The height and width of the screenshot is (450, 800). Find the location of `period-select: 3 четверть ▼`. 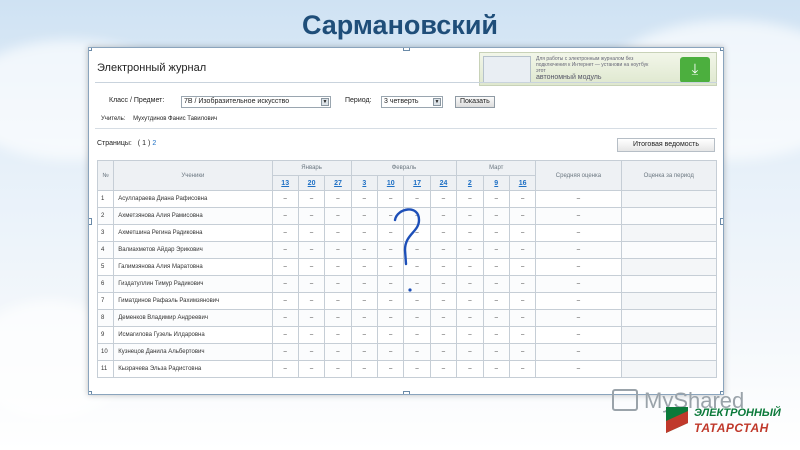

period-select: 3 четверть ▼ is located at coordinates (412, 102).